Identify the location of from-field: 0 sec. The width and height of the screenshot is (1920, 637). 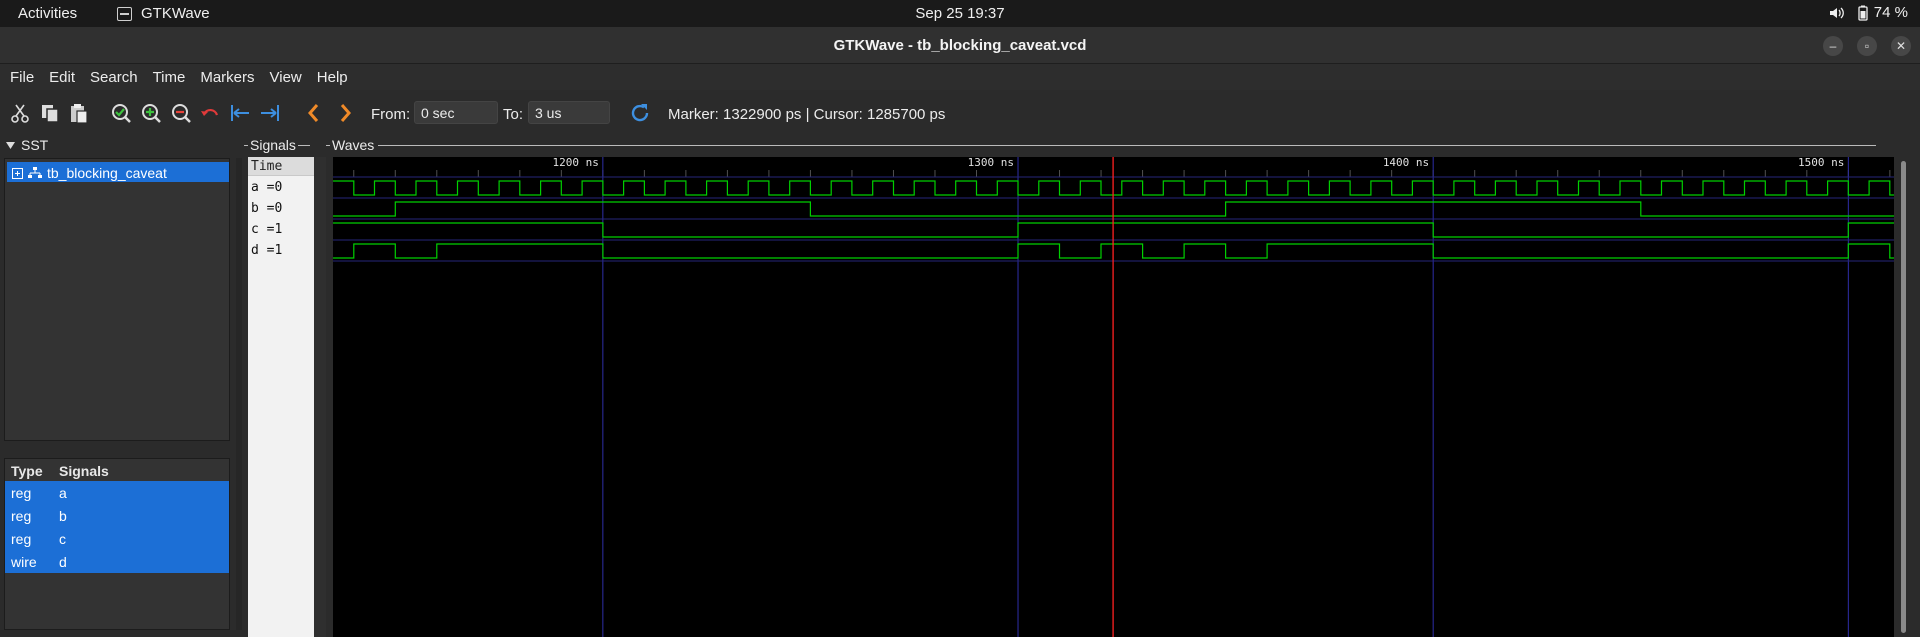
(456, 112).